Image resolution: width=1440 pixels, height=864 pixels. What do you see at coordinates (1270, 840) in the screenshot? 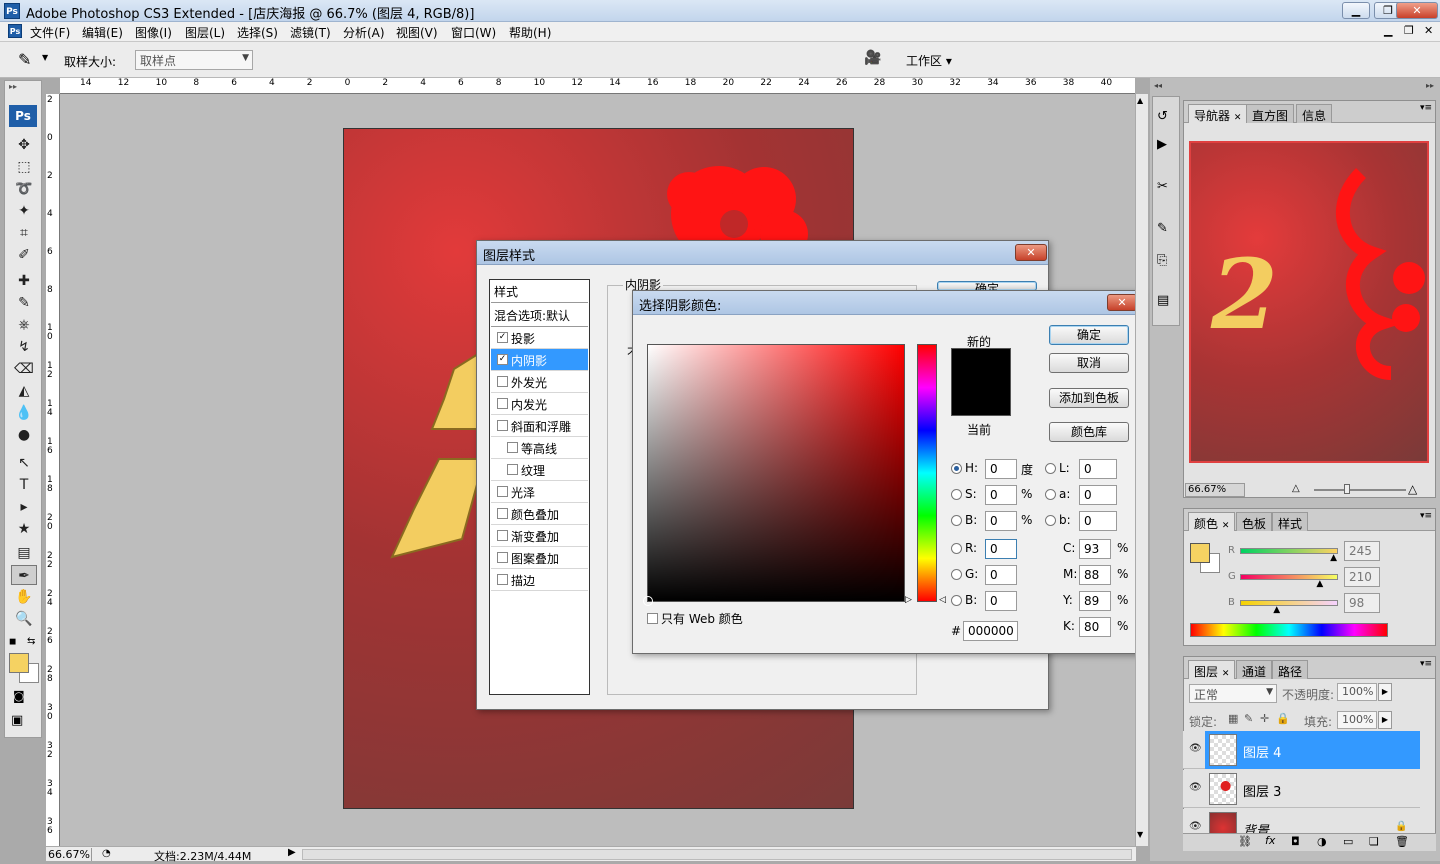
I see `fx-icon: fx` at bounding box center [1270, 840].